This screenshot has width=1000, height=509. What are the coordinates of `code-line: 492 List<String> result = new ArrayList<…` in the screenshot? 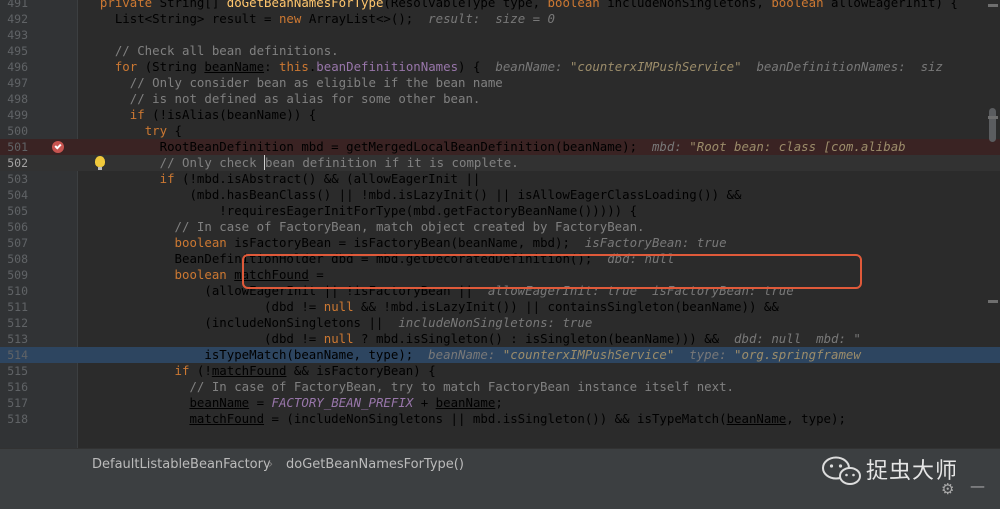 It's located at (500, 19).